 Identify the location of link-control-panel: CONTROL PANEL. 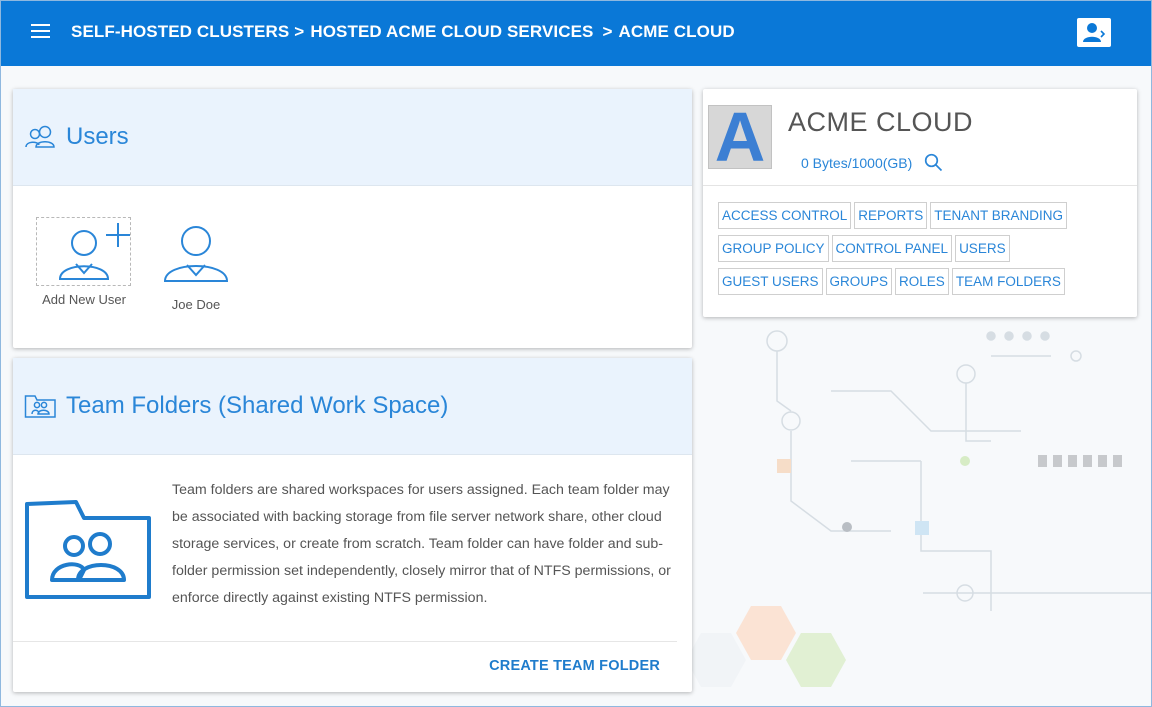
(892, 248).